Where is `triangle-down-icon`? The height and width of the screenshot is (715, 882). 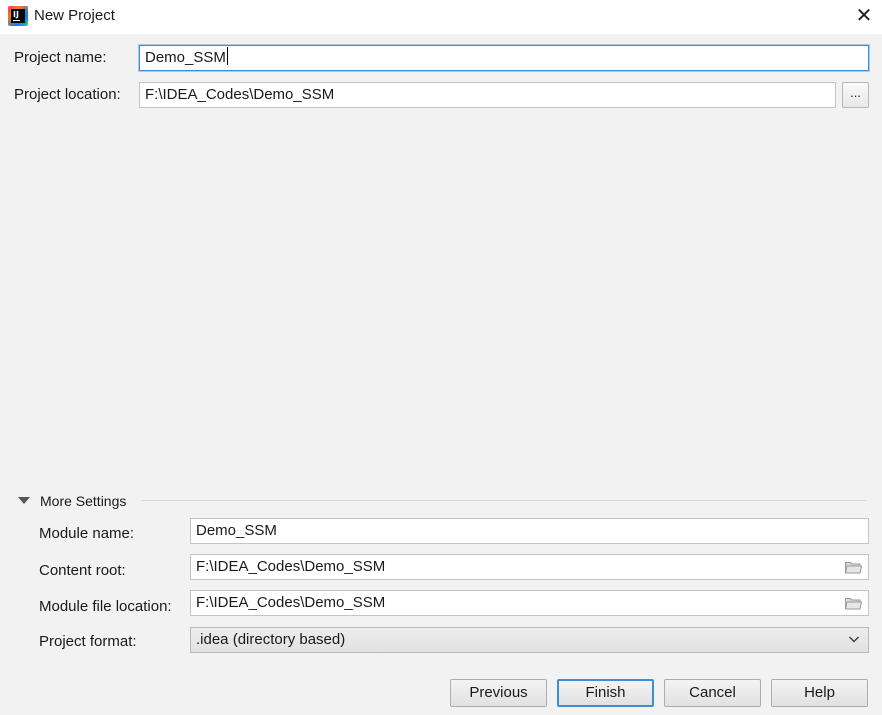
triangle-down-icon is located at coordinates (24, 500).